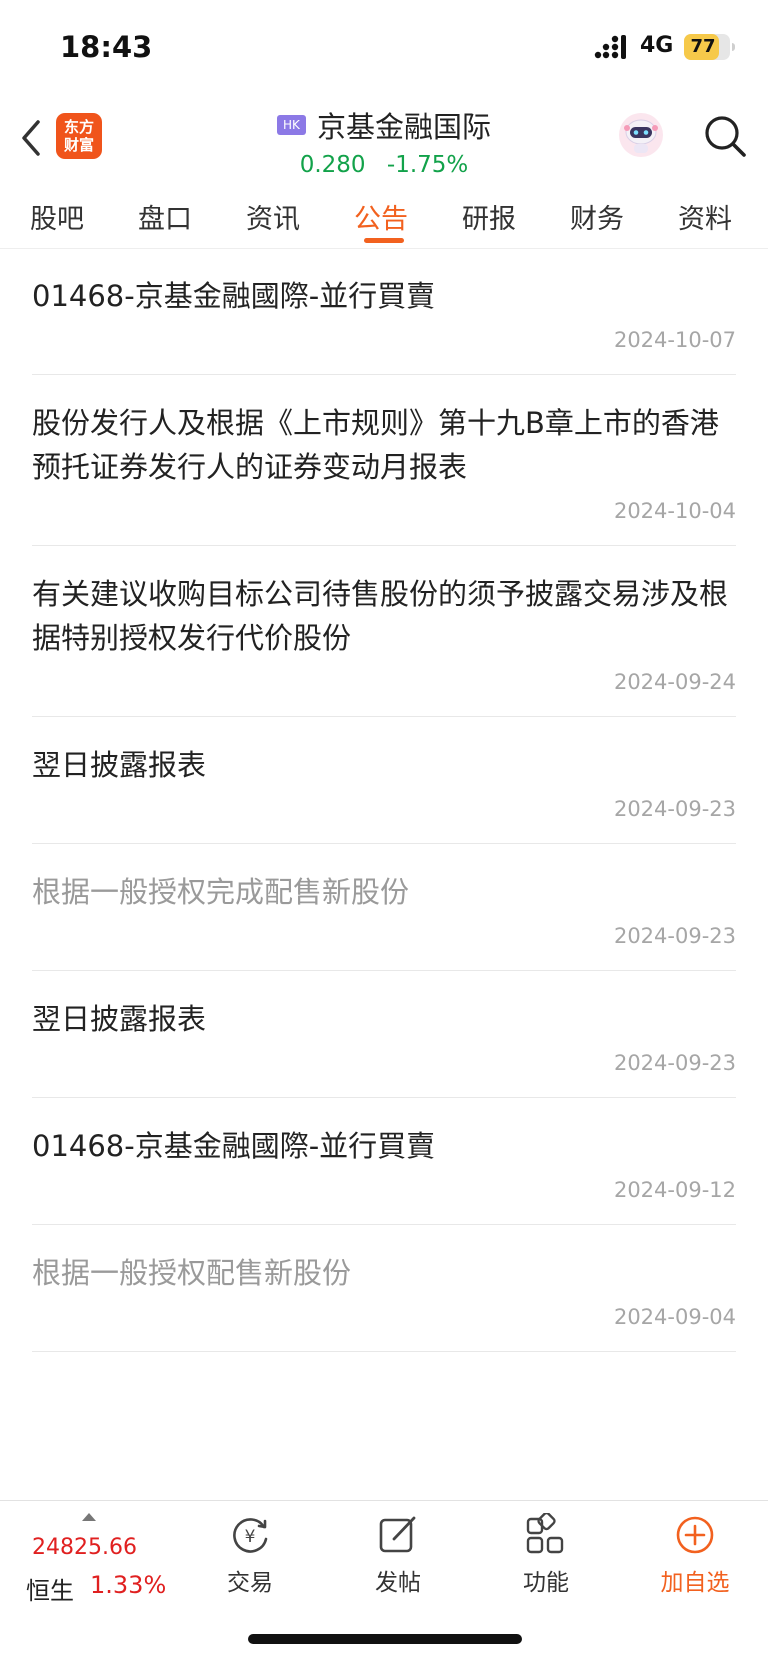  What do you see at coordinates (57, 216) in the screenshot?
I see `tab-guba: 股吧` at bounding box center [57, 216].